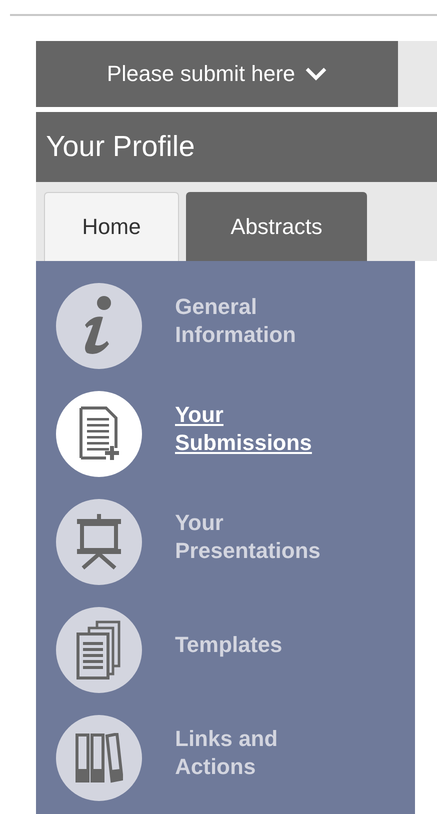 The width and height of the screenshot is (437, 814). I want to click on menu-link: General Information, so click(255, 320).